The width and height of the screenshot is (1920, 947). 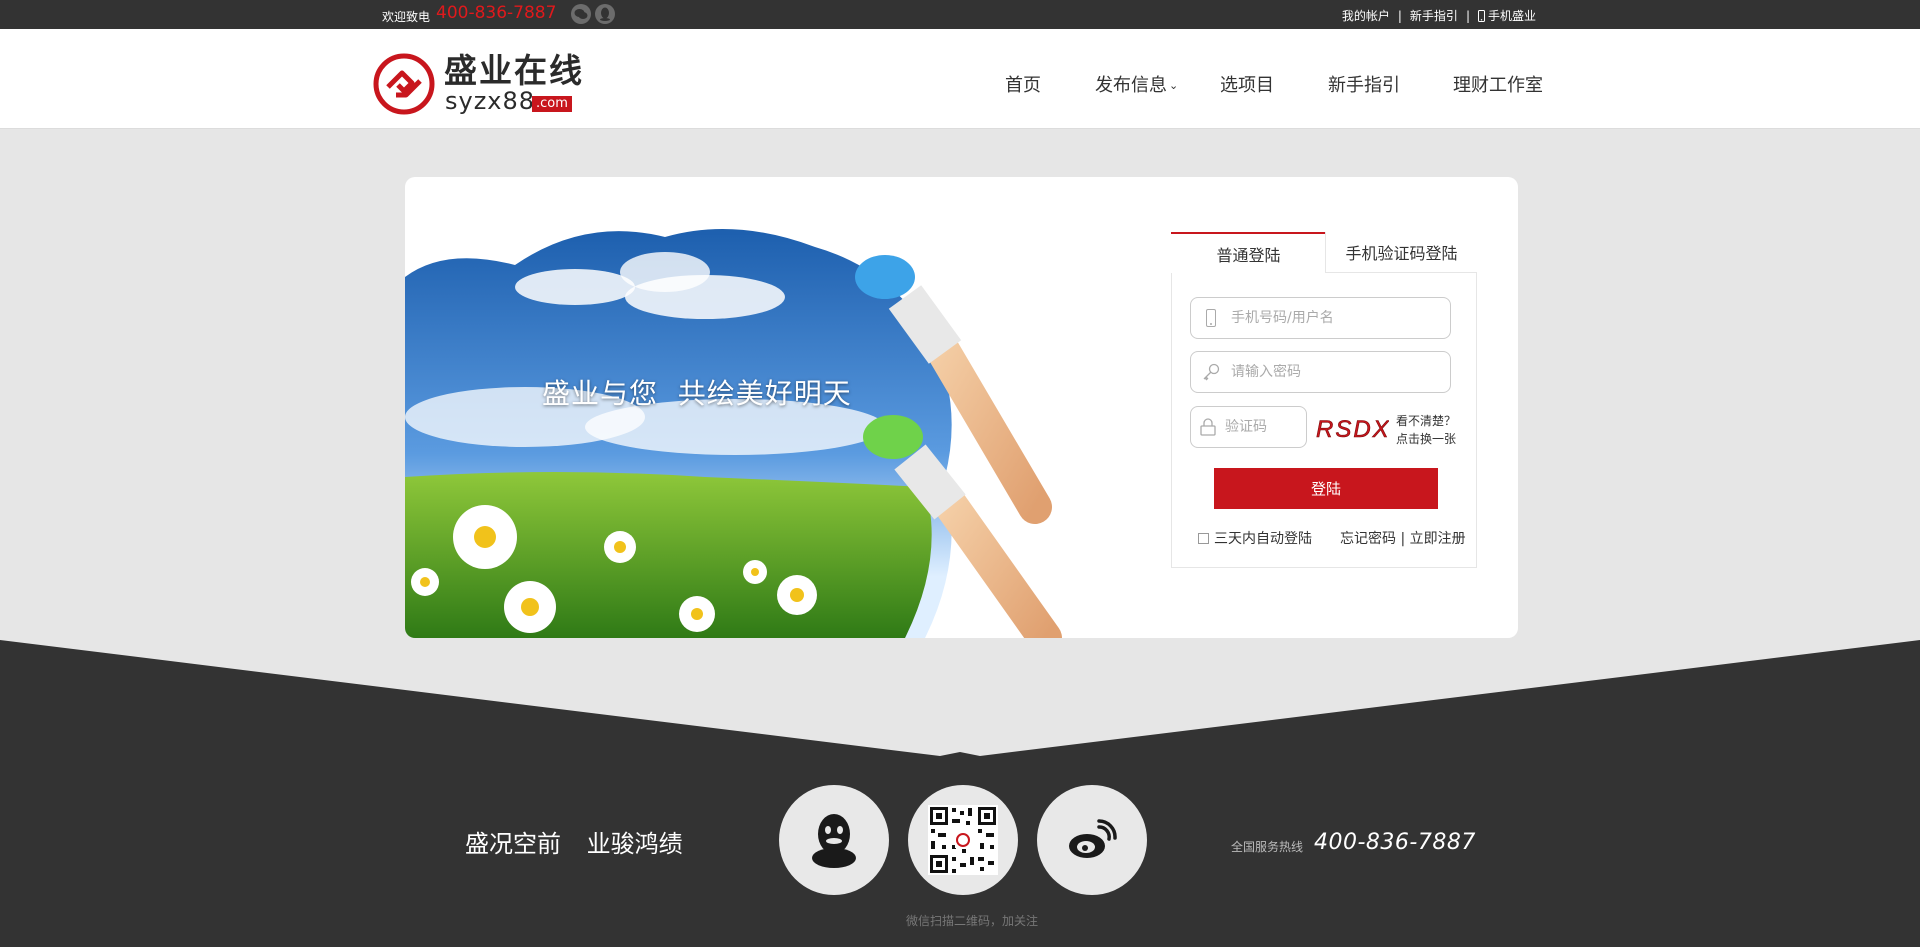 I want to click on lock-icon, so click(x=1208, y=427).